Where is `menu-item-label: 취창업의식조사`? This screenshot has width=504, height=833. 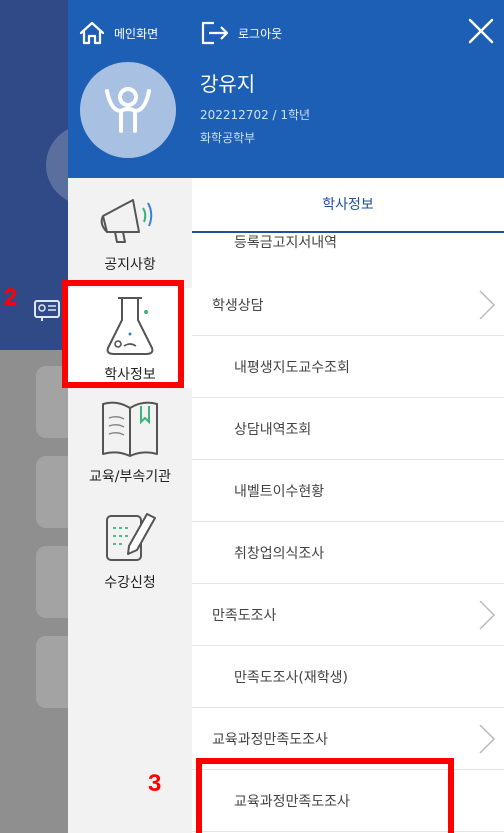
menu-item-label: 취창업의식조사 is located at coordinates (279, 553).